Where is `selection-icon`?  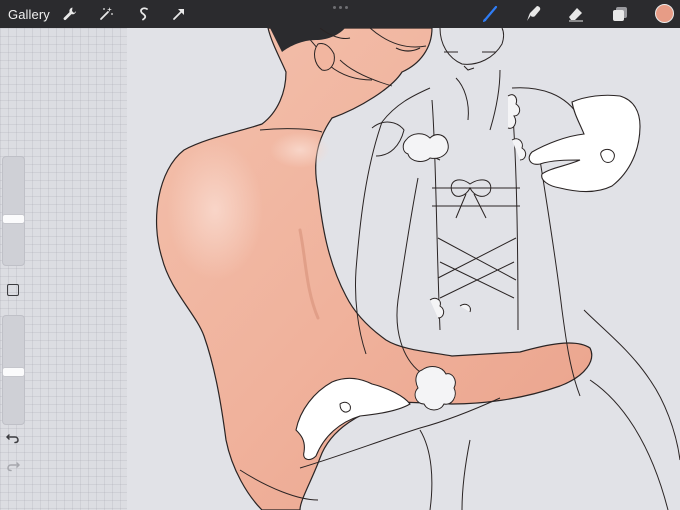
selection-icon is located at coordinates (144, 14).